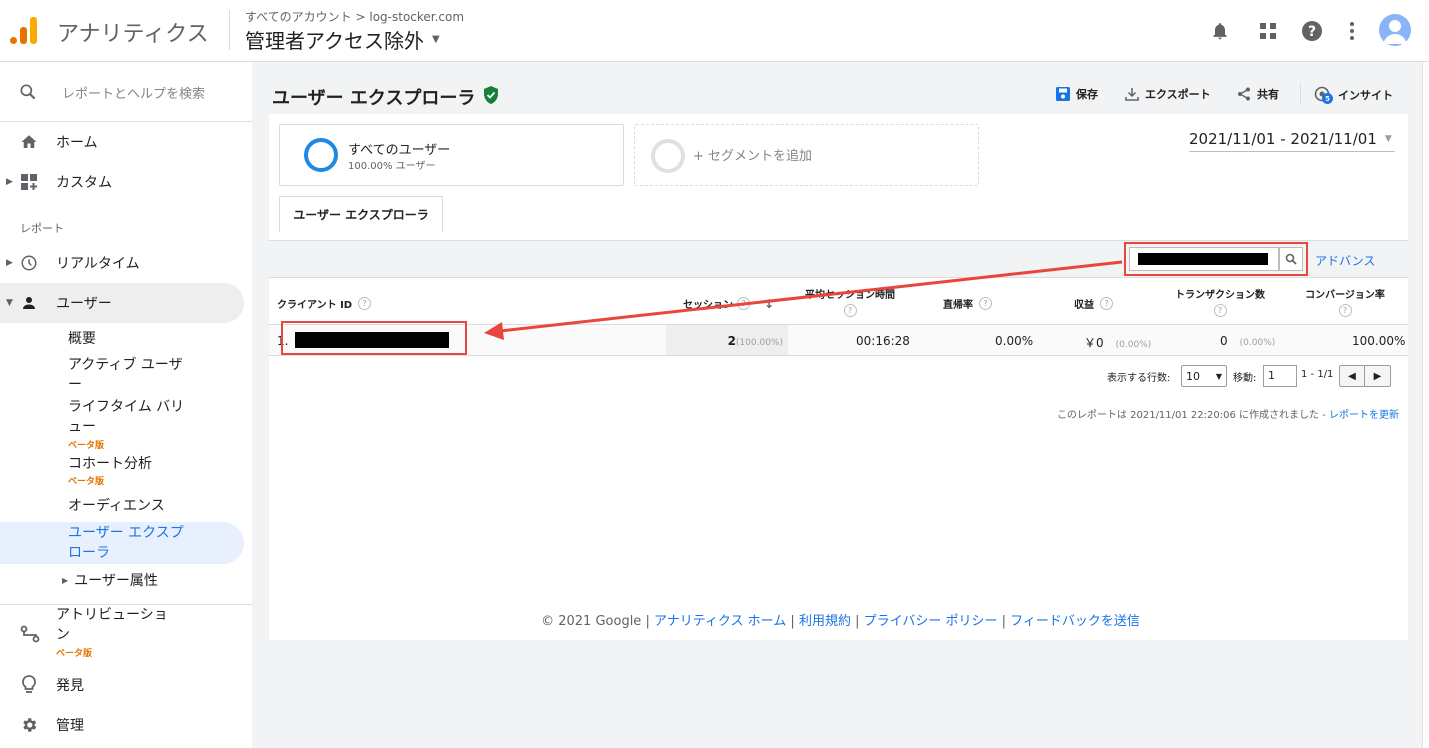  Describe the element at coordinates (1378, 376) in the screenshot. I see `next-page-button: ▶` at that location.